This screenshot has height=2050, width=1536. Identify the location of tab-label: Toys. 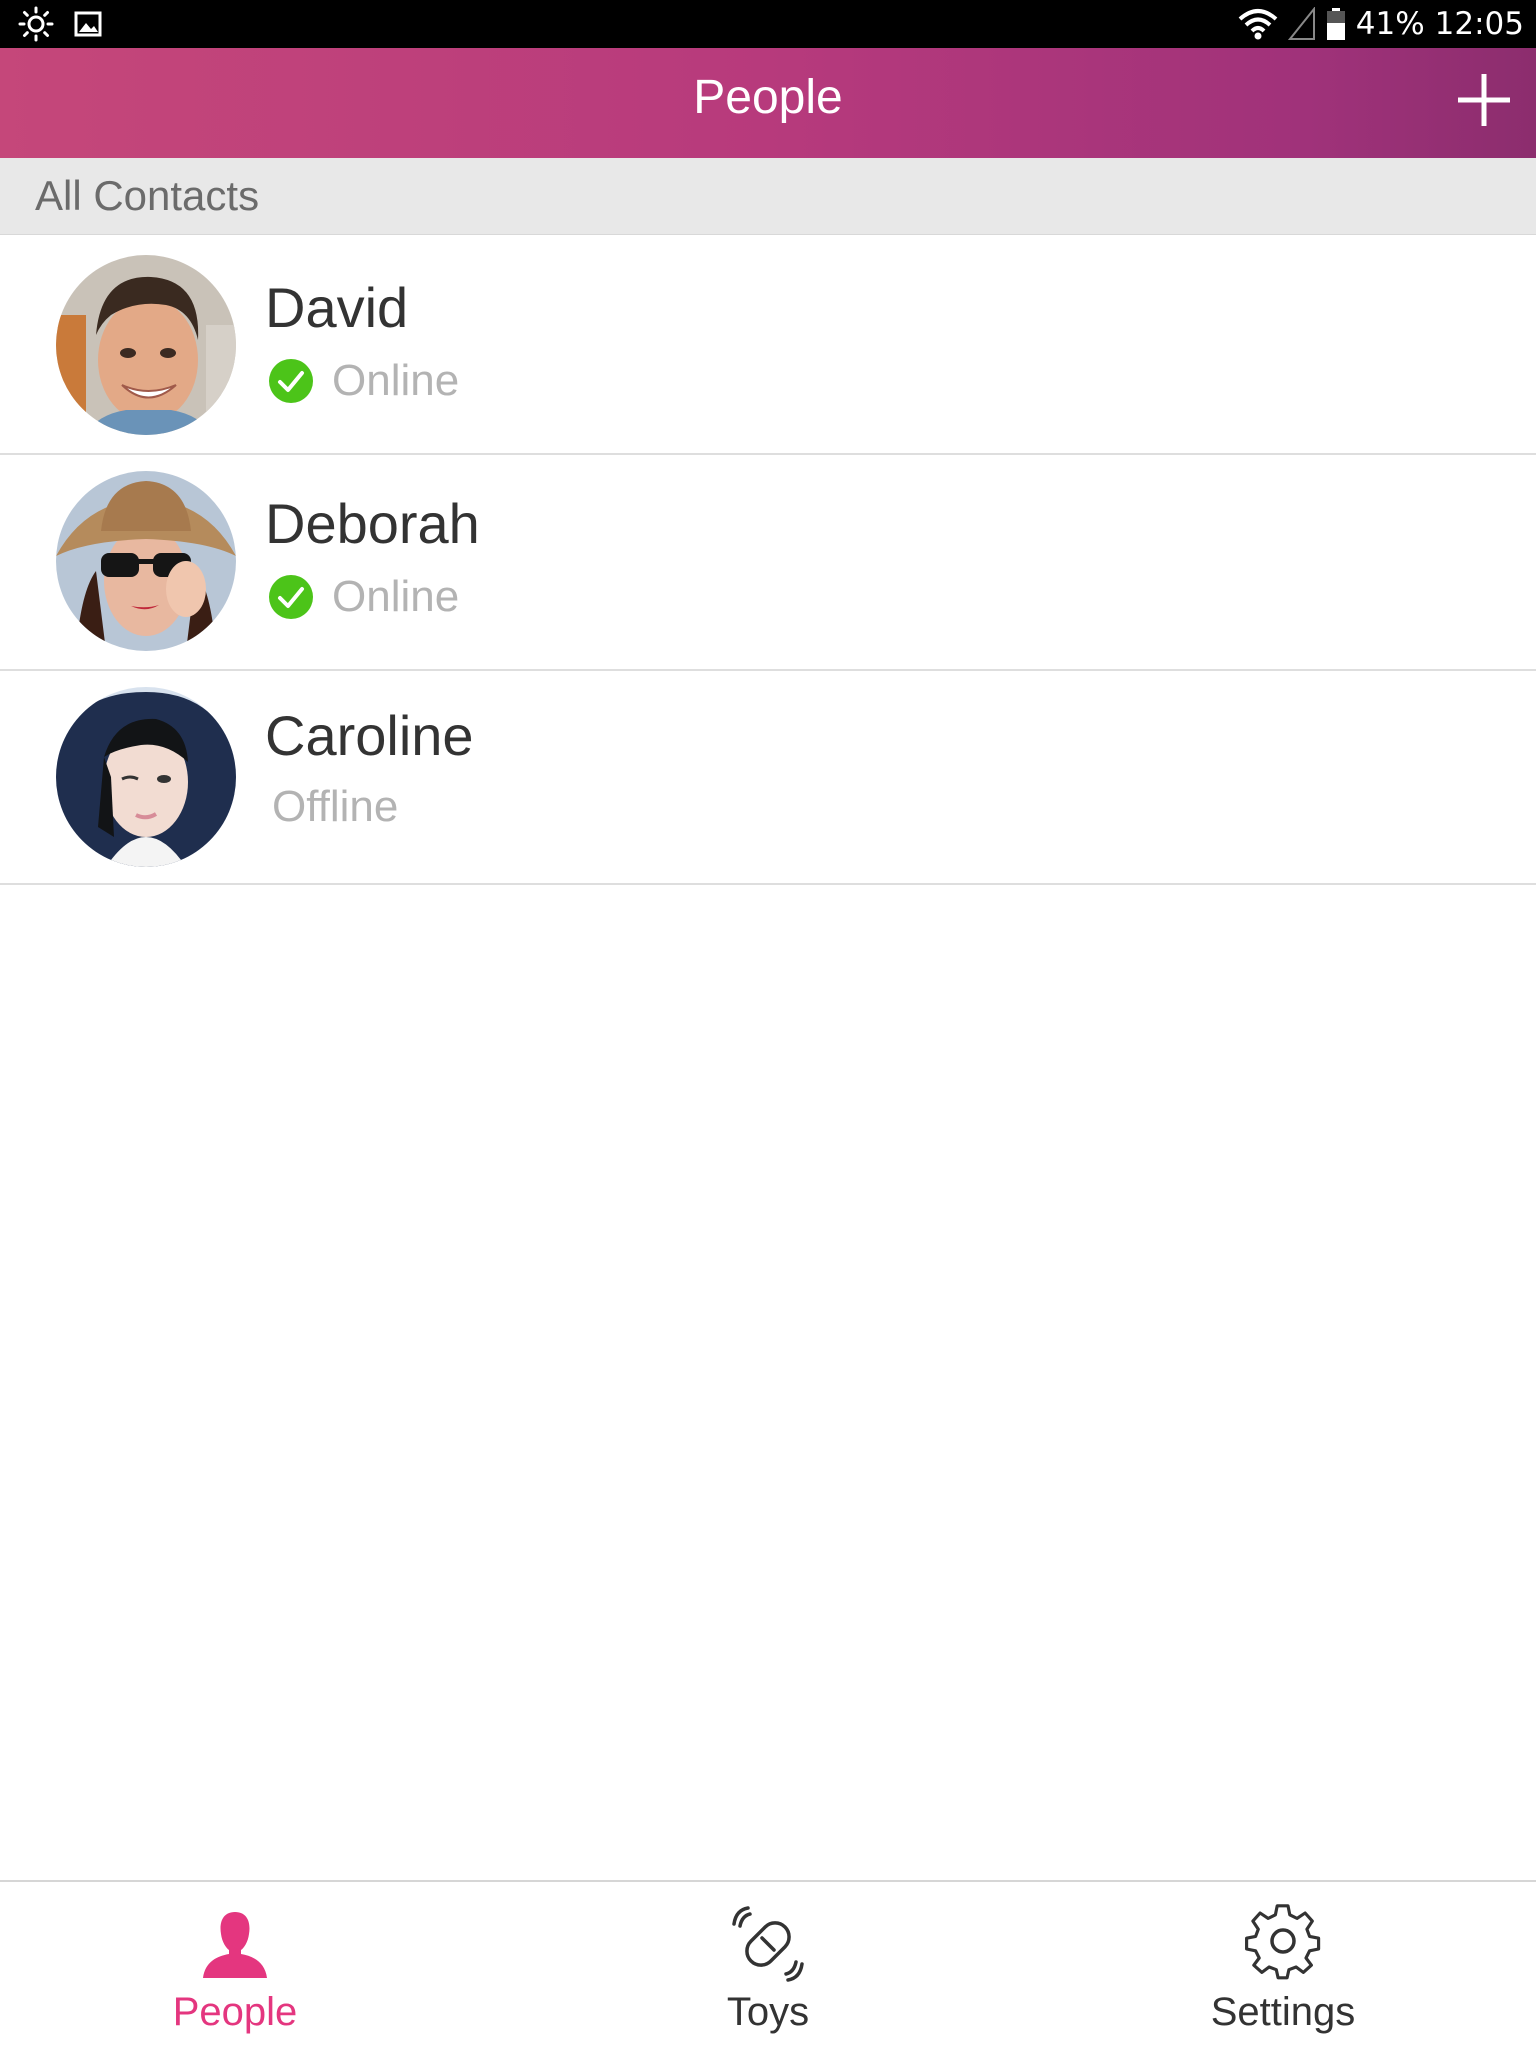
(768, 2012).